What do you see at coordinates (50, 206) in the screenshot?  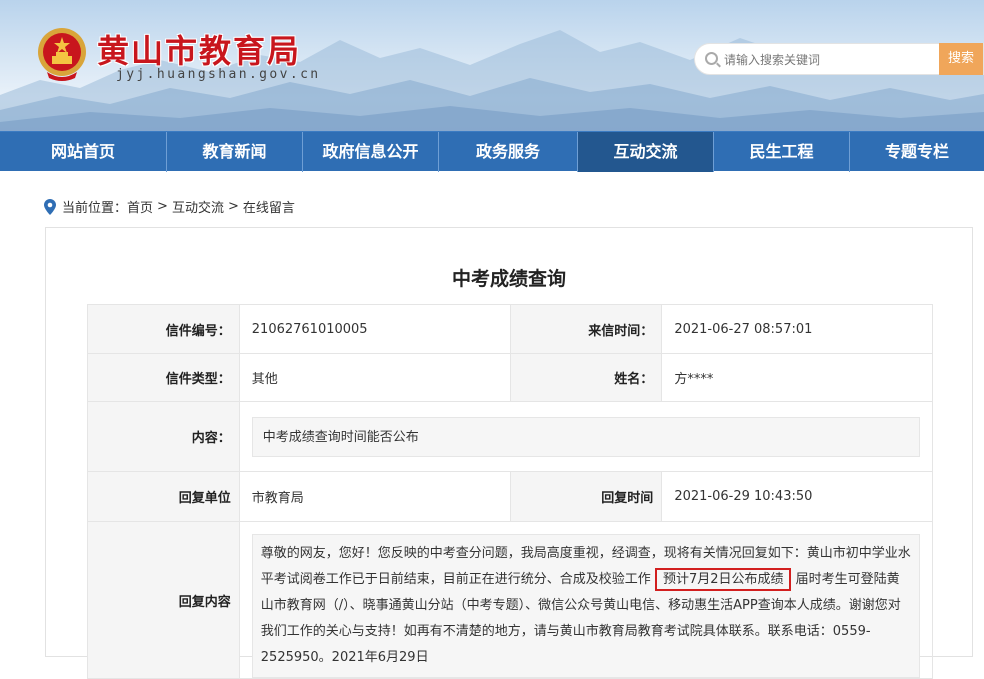 I see `location-pin-icon` at bounding box center [50, 206].